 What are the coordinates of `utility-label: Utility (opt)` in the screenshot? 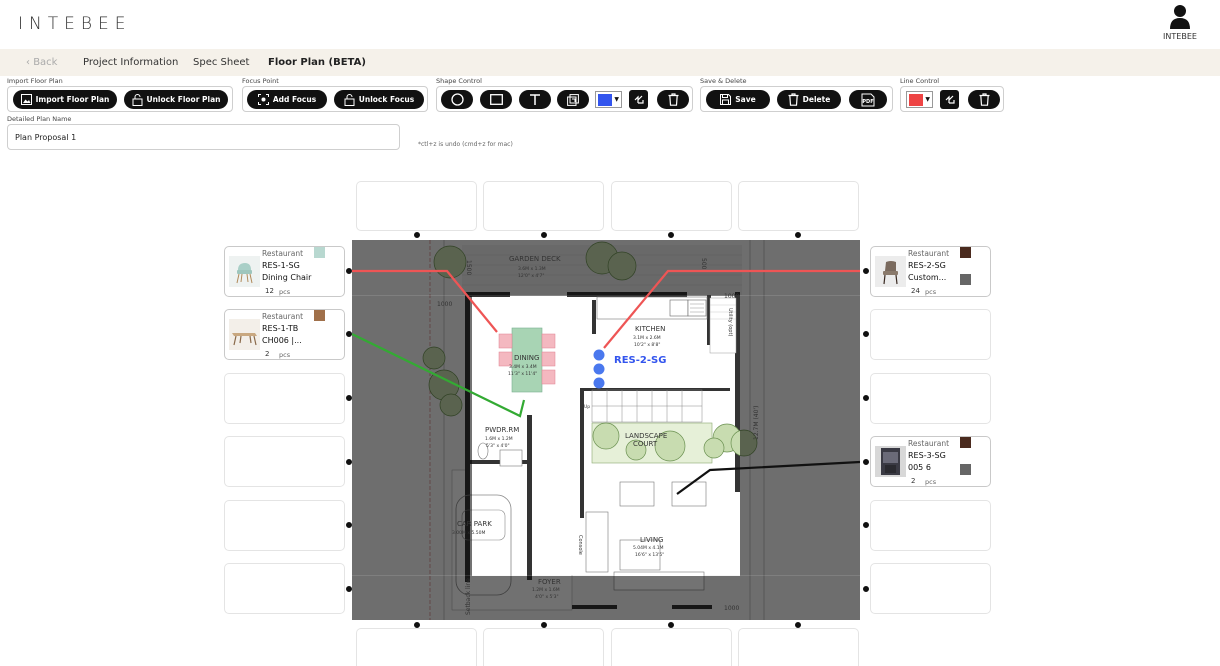 It's located at (730, 322).